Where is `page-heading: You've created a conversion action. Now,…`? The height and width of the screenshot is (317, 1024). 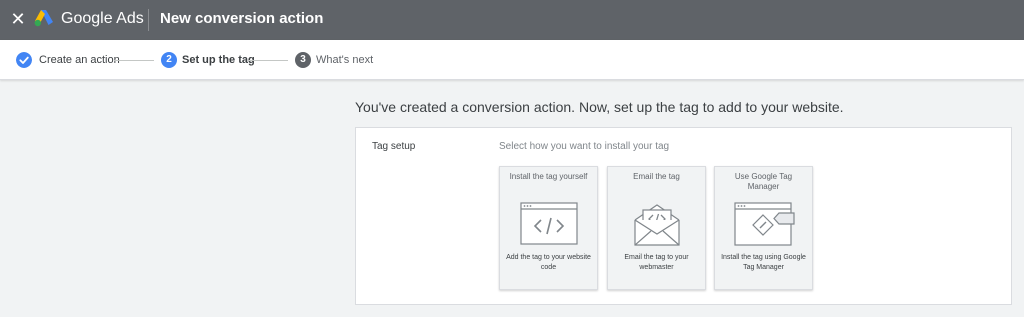 page-heading: You've created a conversion action. Now,… is located at coordinates (599, 107).